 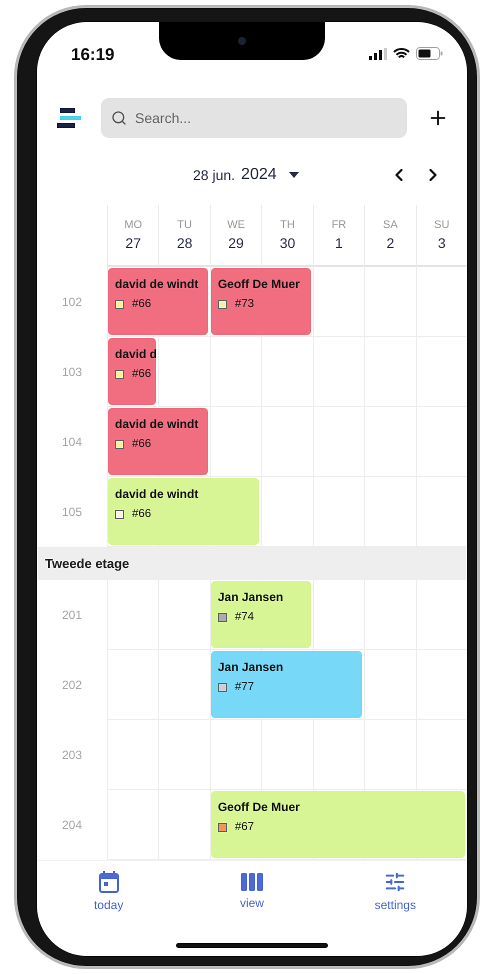 What do you see at coordinates (72, 442) in the screenshot?
I see `room-number: 104` at bounding box center [72, 442].